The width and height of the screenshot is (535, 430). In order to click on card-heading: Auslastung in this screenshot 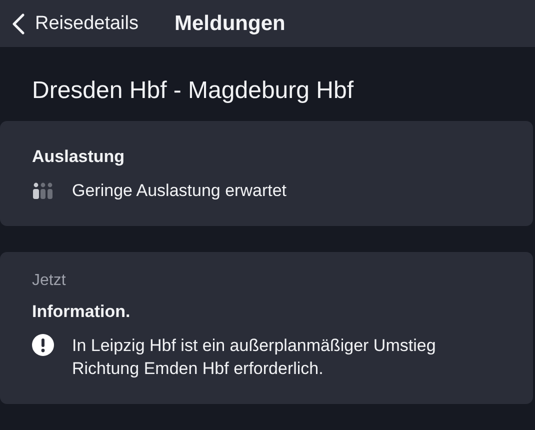, I will do `click(79, 157)`.